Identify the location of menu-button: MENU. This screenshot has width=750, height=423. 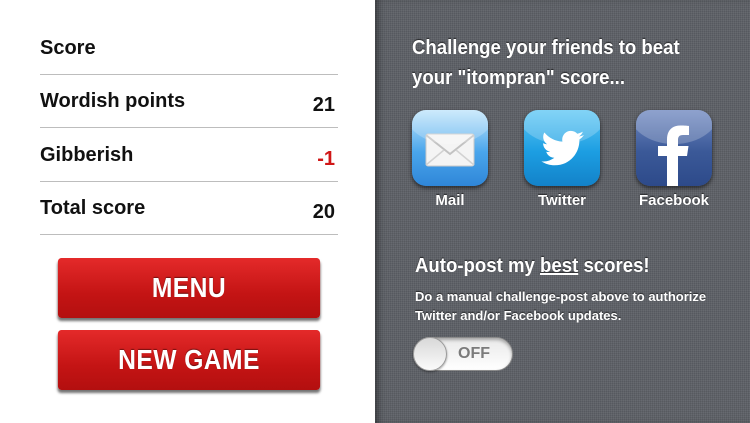
(189, 288).